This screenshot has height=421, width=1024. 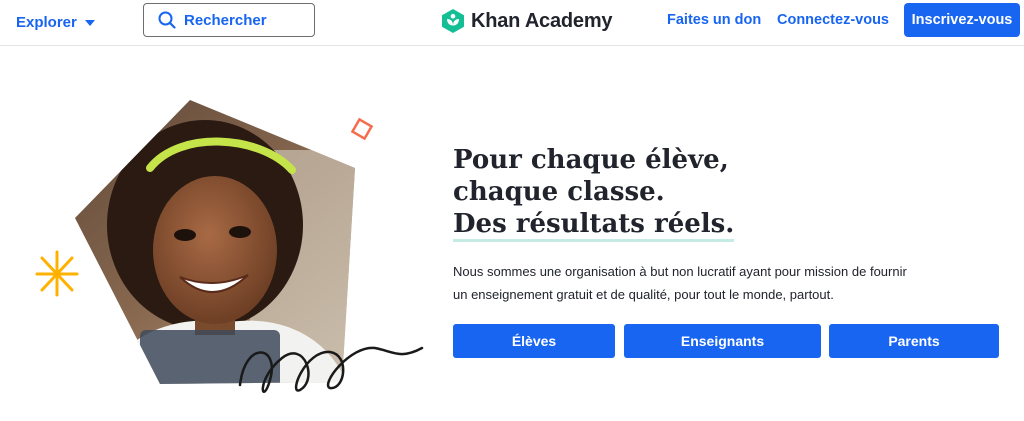 I want to click on headline-line-1: Pour chaque élève,, so click(x=591, y=160).